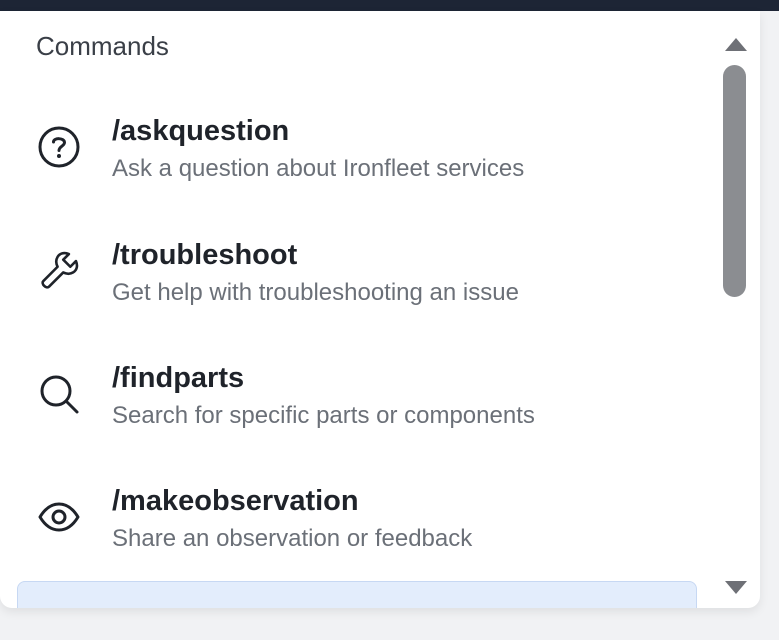  What do you see at coordinates (205, 255) in the screenshot?
I see `command-name: /troubleshoot` at bounding box center [205, 255].